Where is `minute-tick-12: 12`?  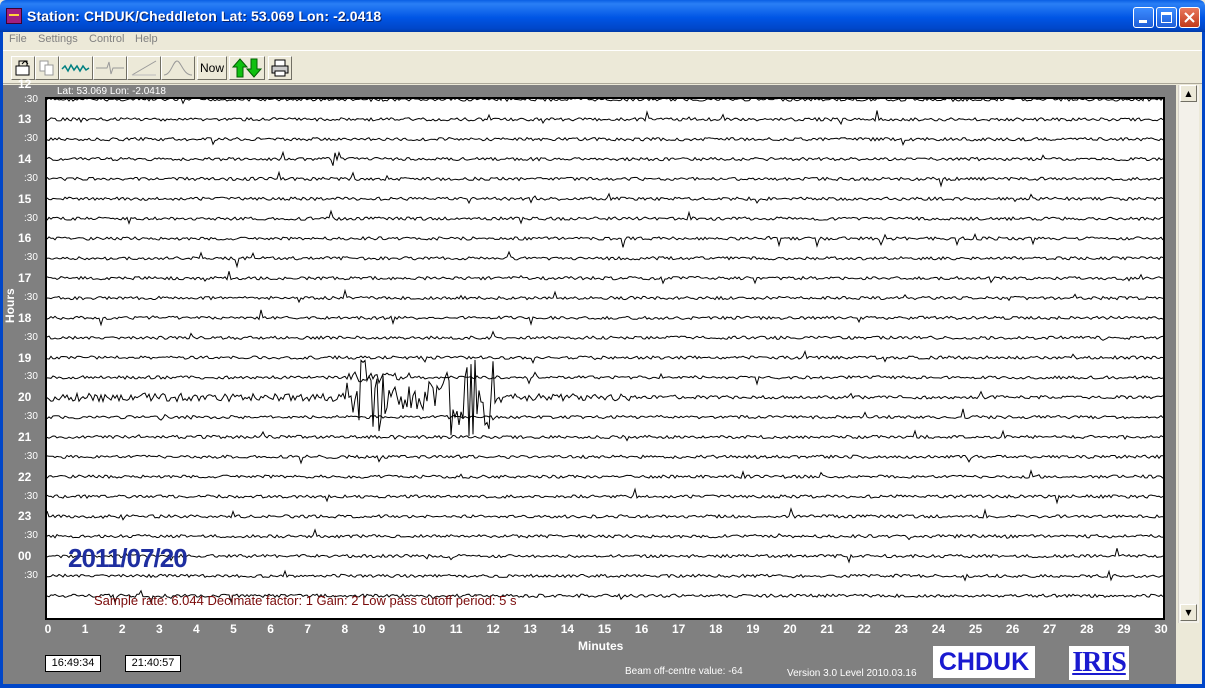 minute-tick-12: 12 is located at coordinates (493, 629).